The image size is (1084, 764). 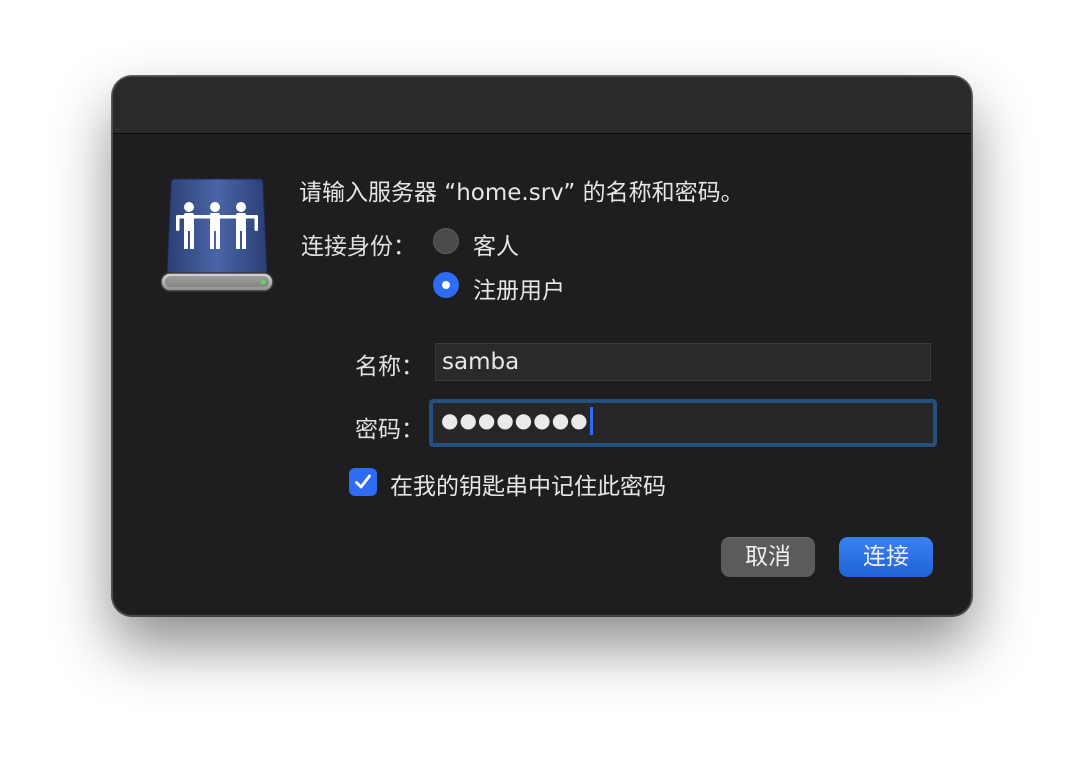 What do you see at coordinates (389, 430) in the screenshot?
I see `password-label: 密码：` at bounding box center [389, 430].